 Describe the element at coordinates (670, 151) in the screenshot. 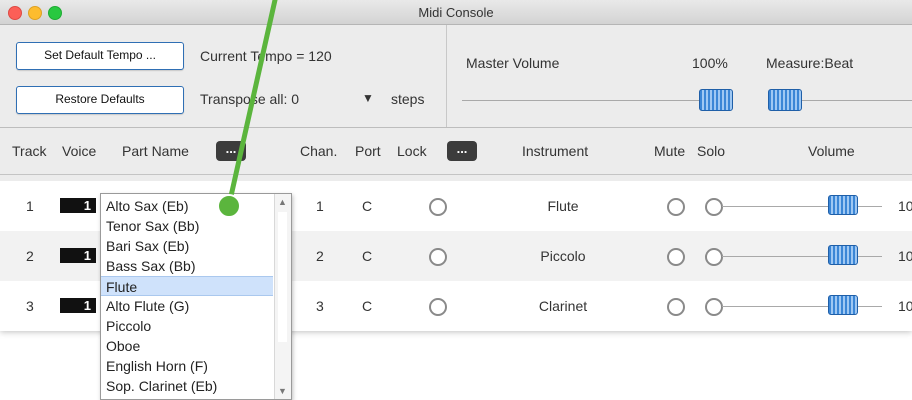

I see `col-mute: Mute` at that location.